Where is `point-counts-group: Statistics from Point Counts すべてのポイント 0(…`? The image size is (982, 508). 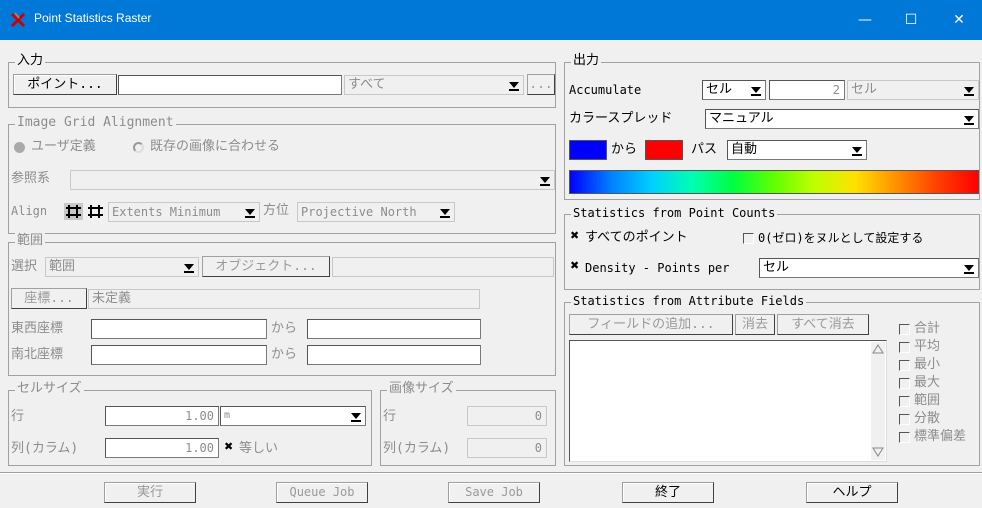 point-counts-group: Statistics from Point Counts すべてのポイント 0(… is located at coordinates (772, 247).